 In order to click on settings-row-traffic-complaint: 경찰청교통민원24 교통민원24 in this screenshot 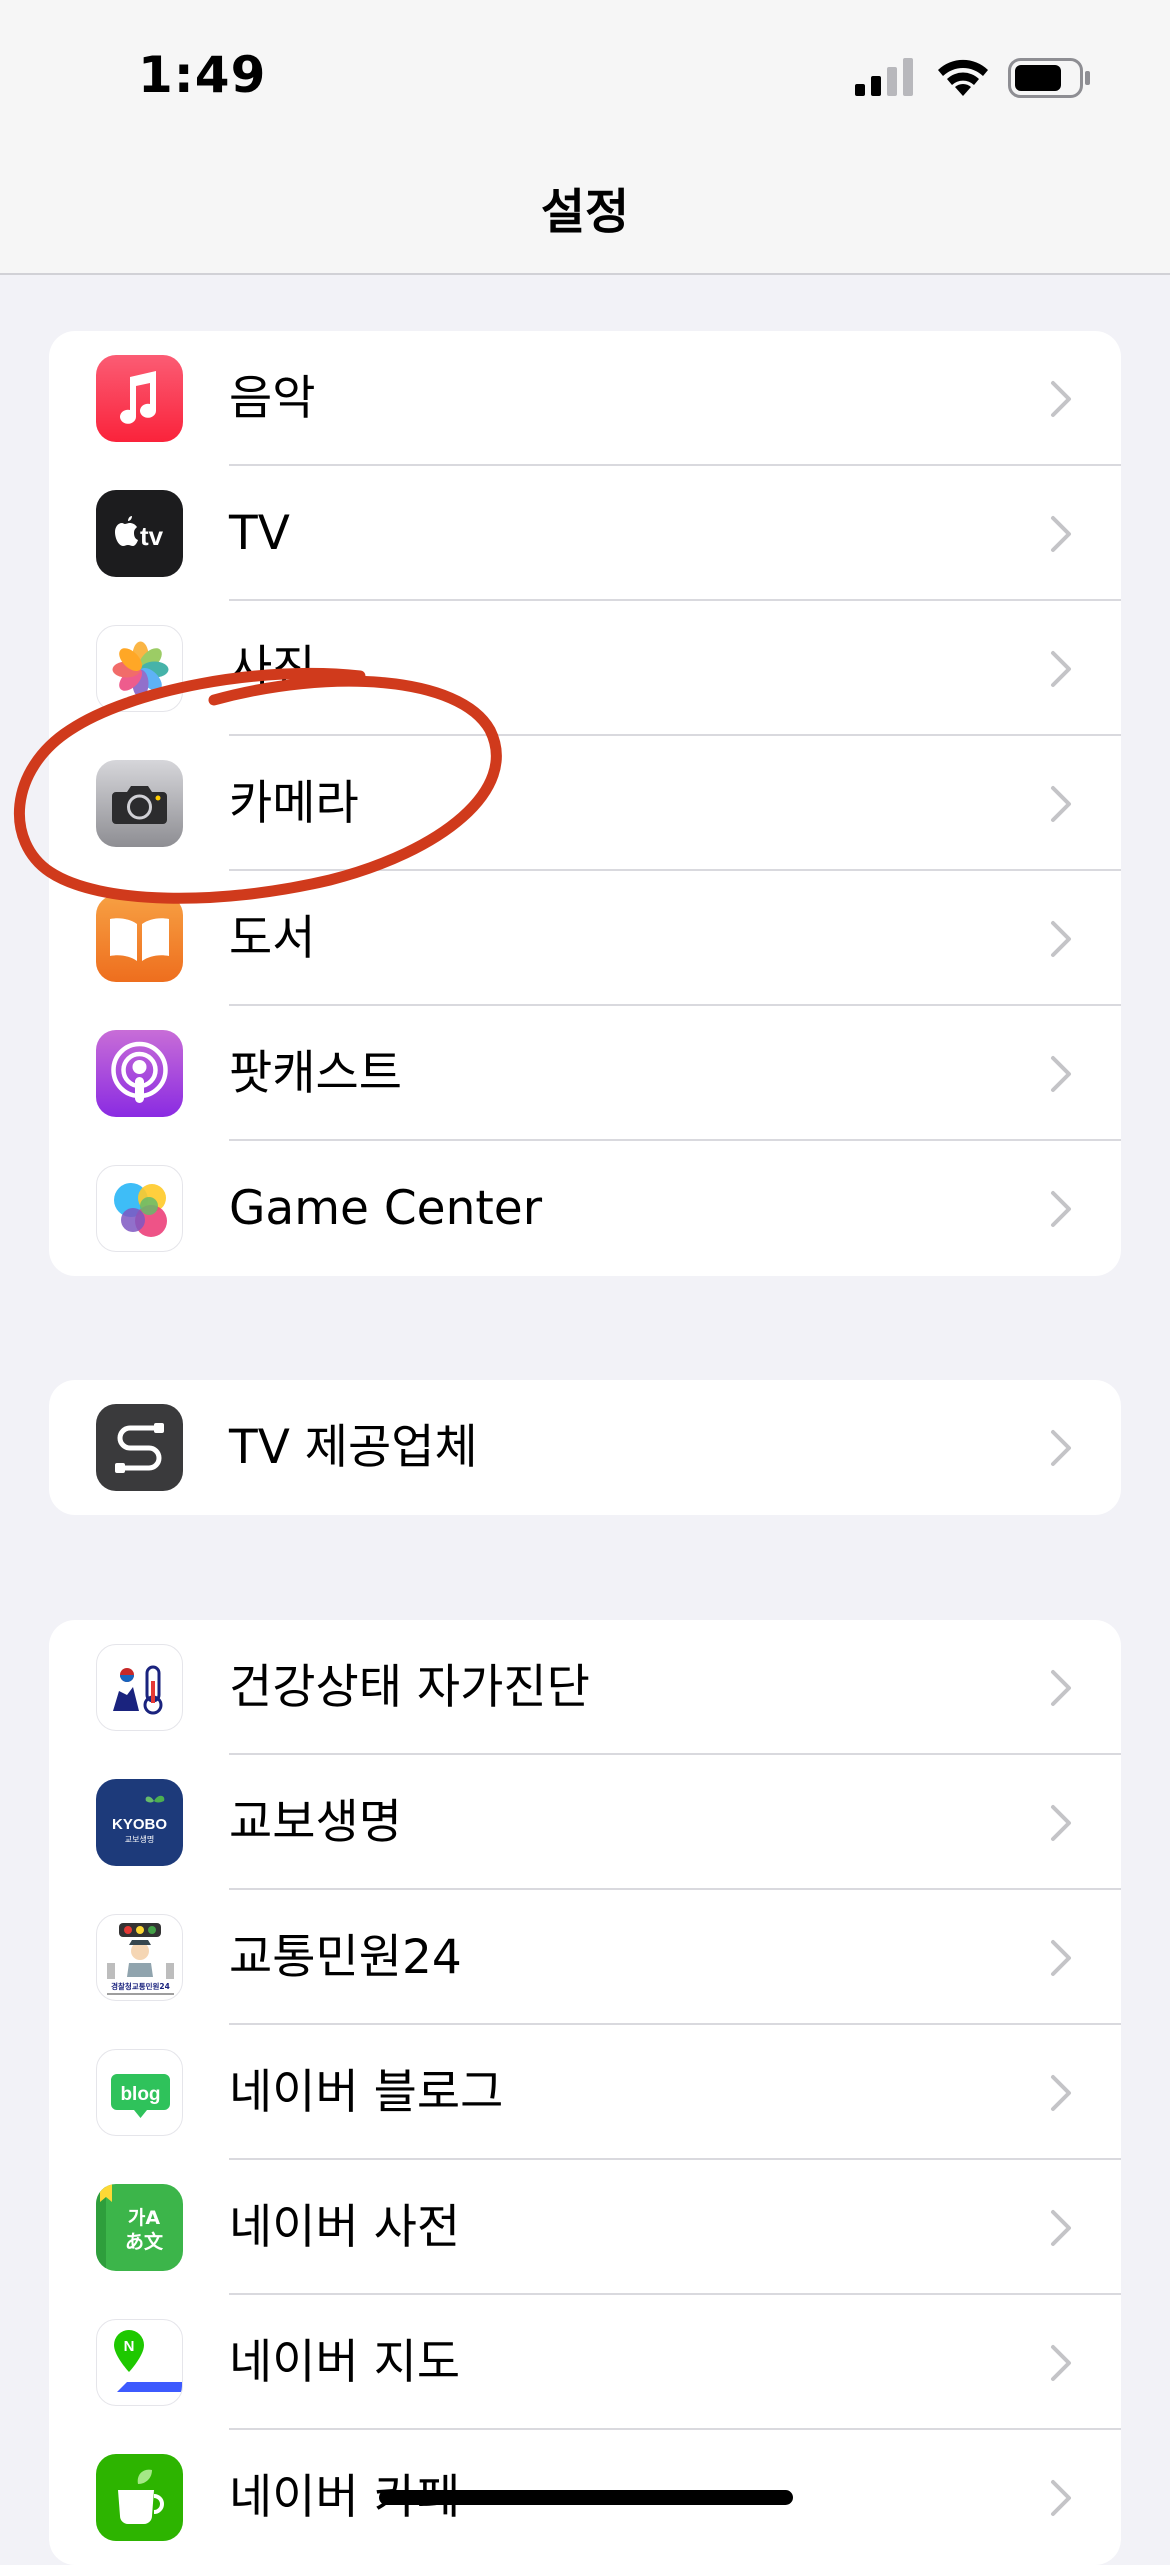, I will do `click(585, 1957)`.